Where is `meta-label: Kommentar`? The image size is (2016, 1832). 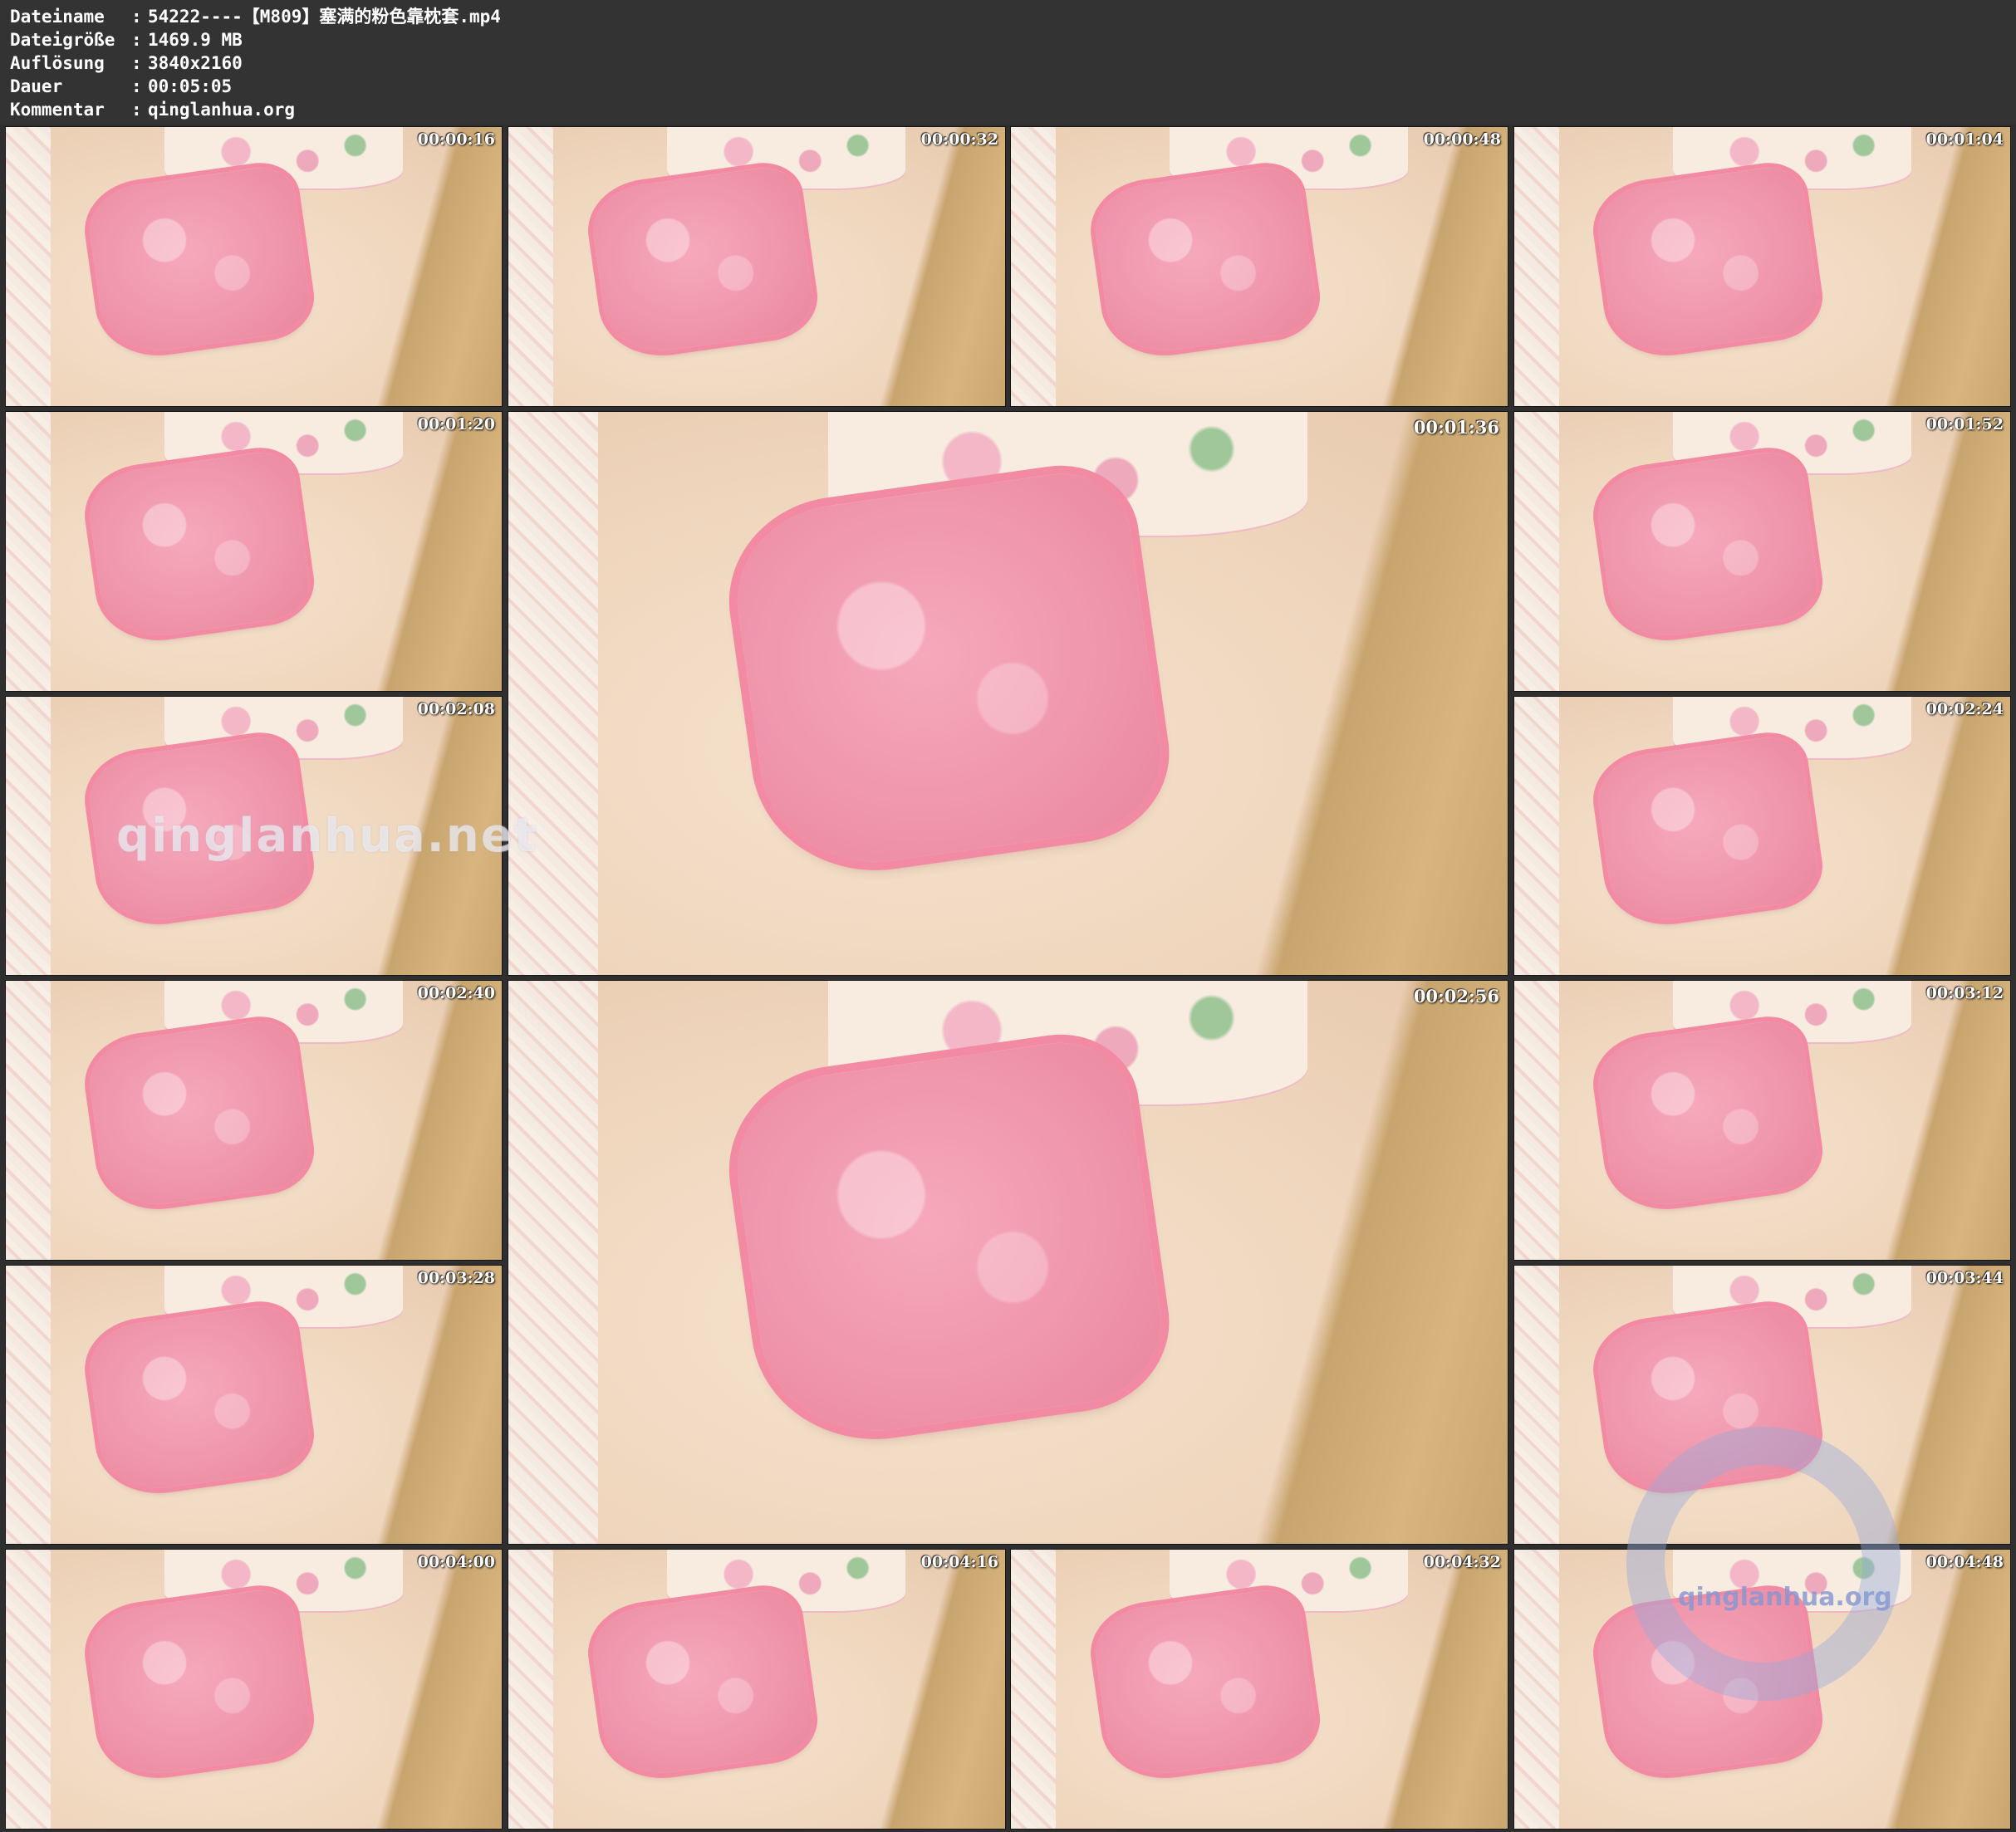 meta-label: Kommentar is located at coordinates (57, 110).